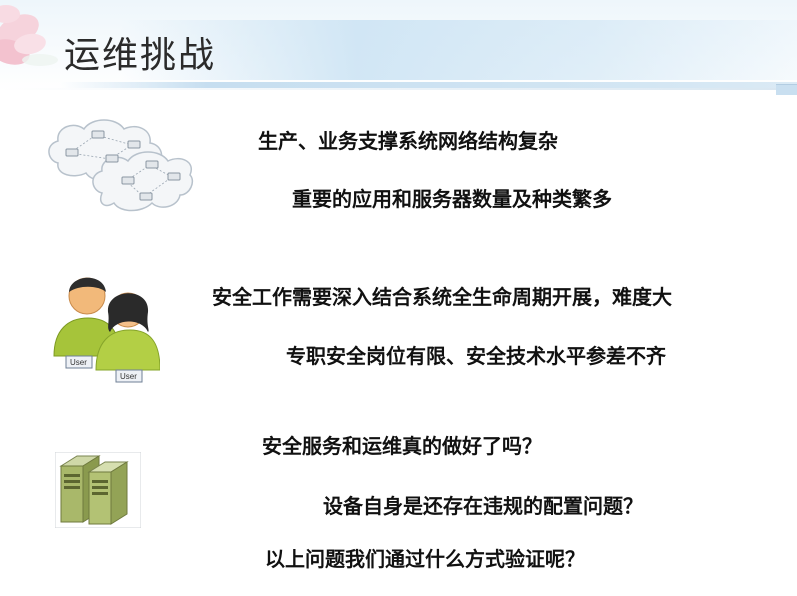 The image size is (797, 596). I want to click on point-config-violation: 设备自身是还存在违规的配置问题？, so click(483, 506).